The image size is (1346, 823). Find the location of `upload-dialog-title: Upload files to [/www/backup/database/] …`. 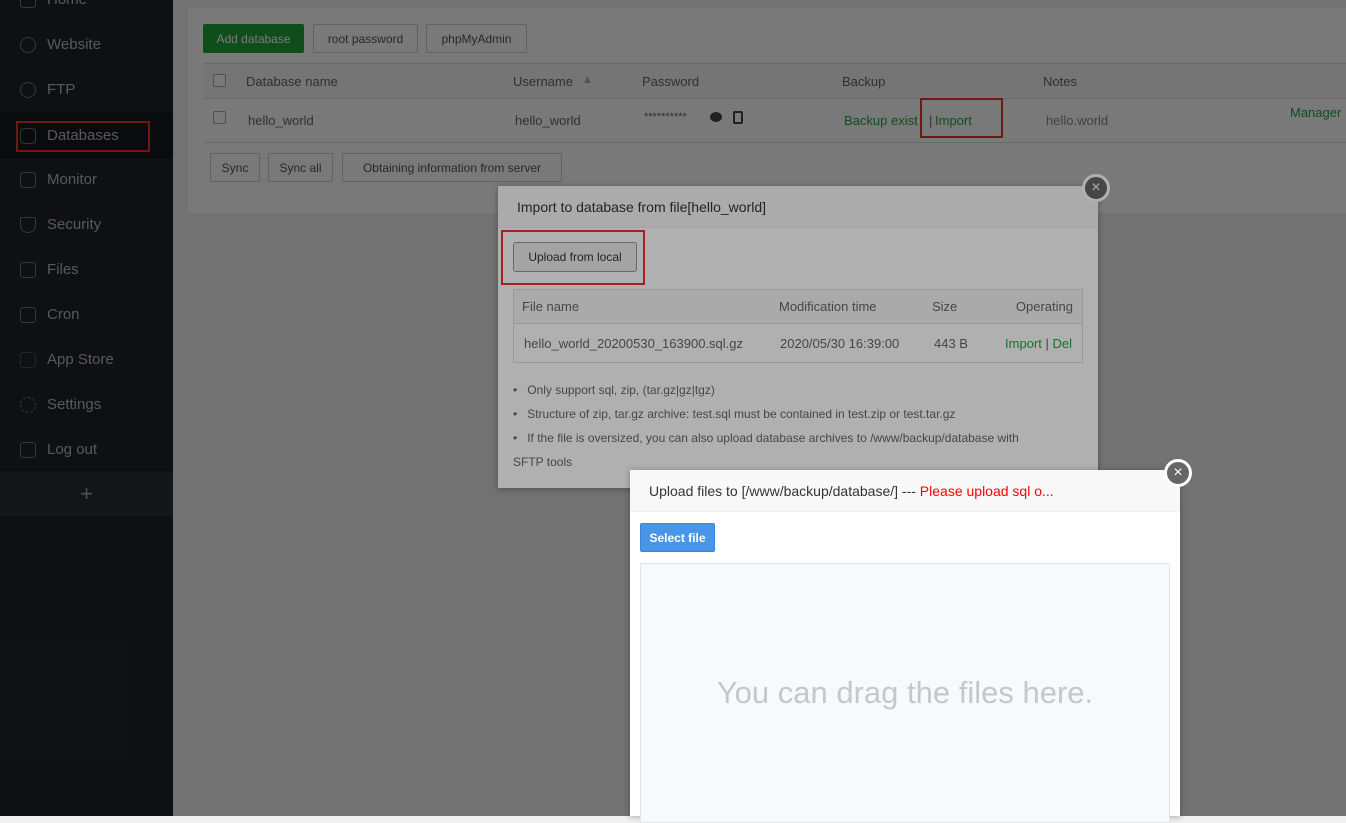

upload-dialog-title: Upload files to [/www/backup/database/] … is located at coordinates (905, 491).